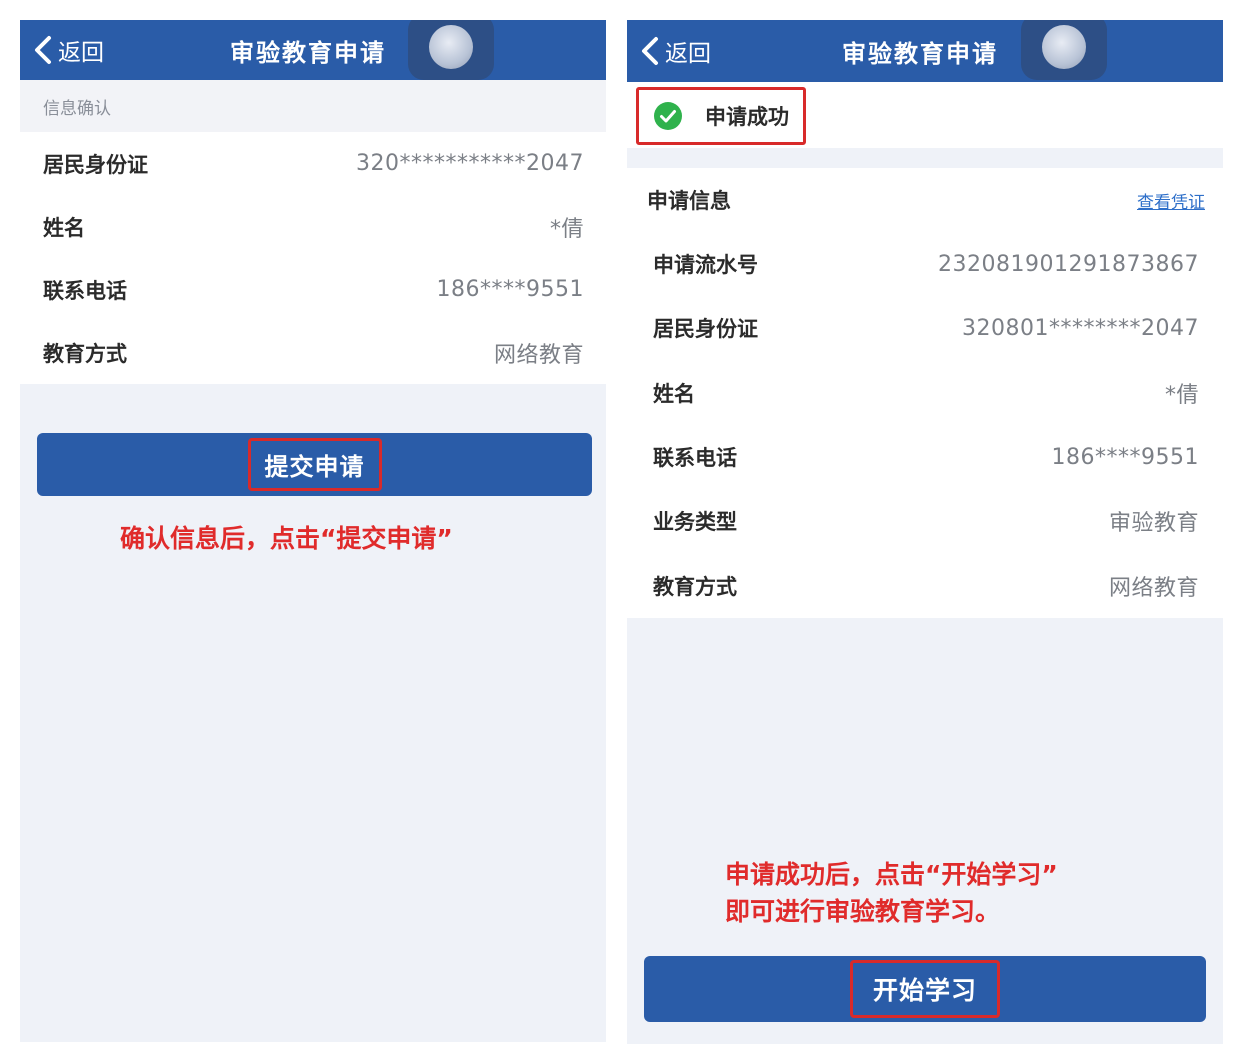  What do you see at coordinates (891, 874) in the screenshot?
I see `instruction-note-line1: 申请成功后，点击“开始学习”` at bounding box center [891, 874].